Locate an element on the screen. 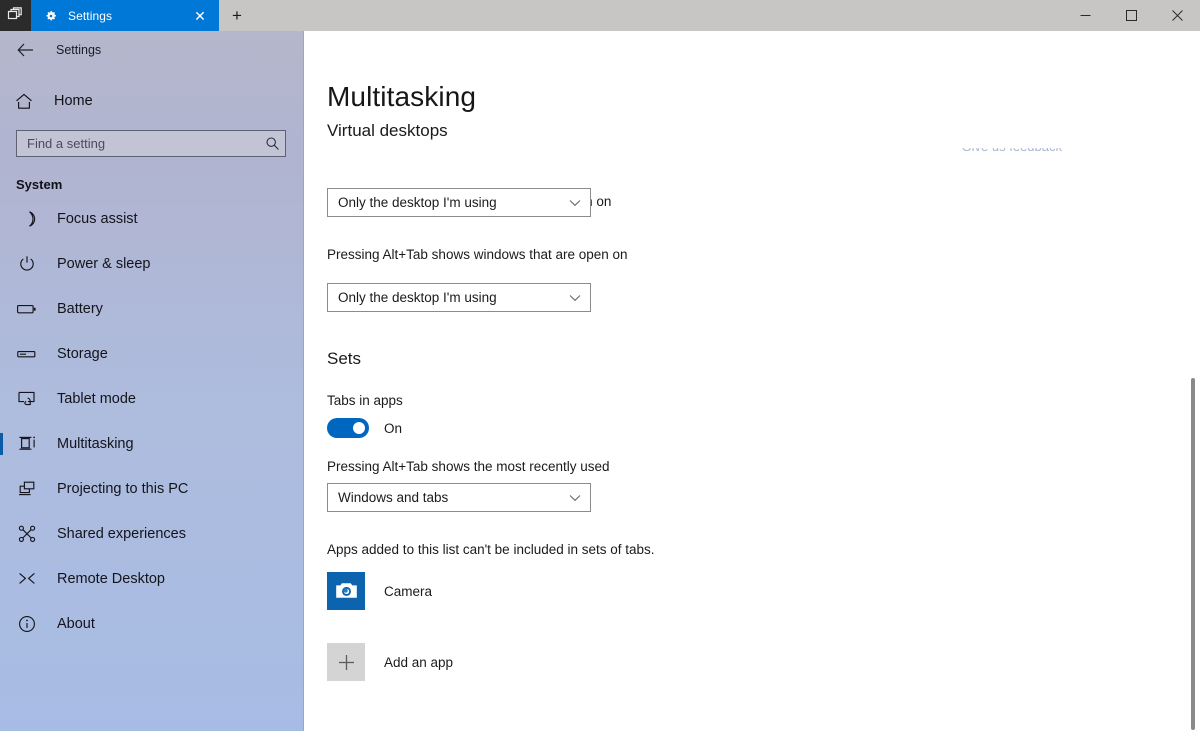  gear-icon is located at coordinates (51, 16).